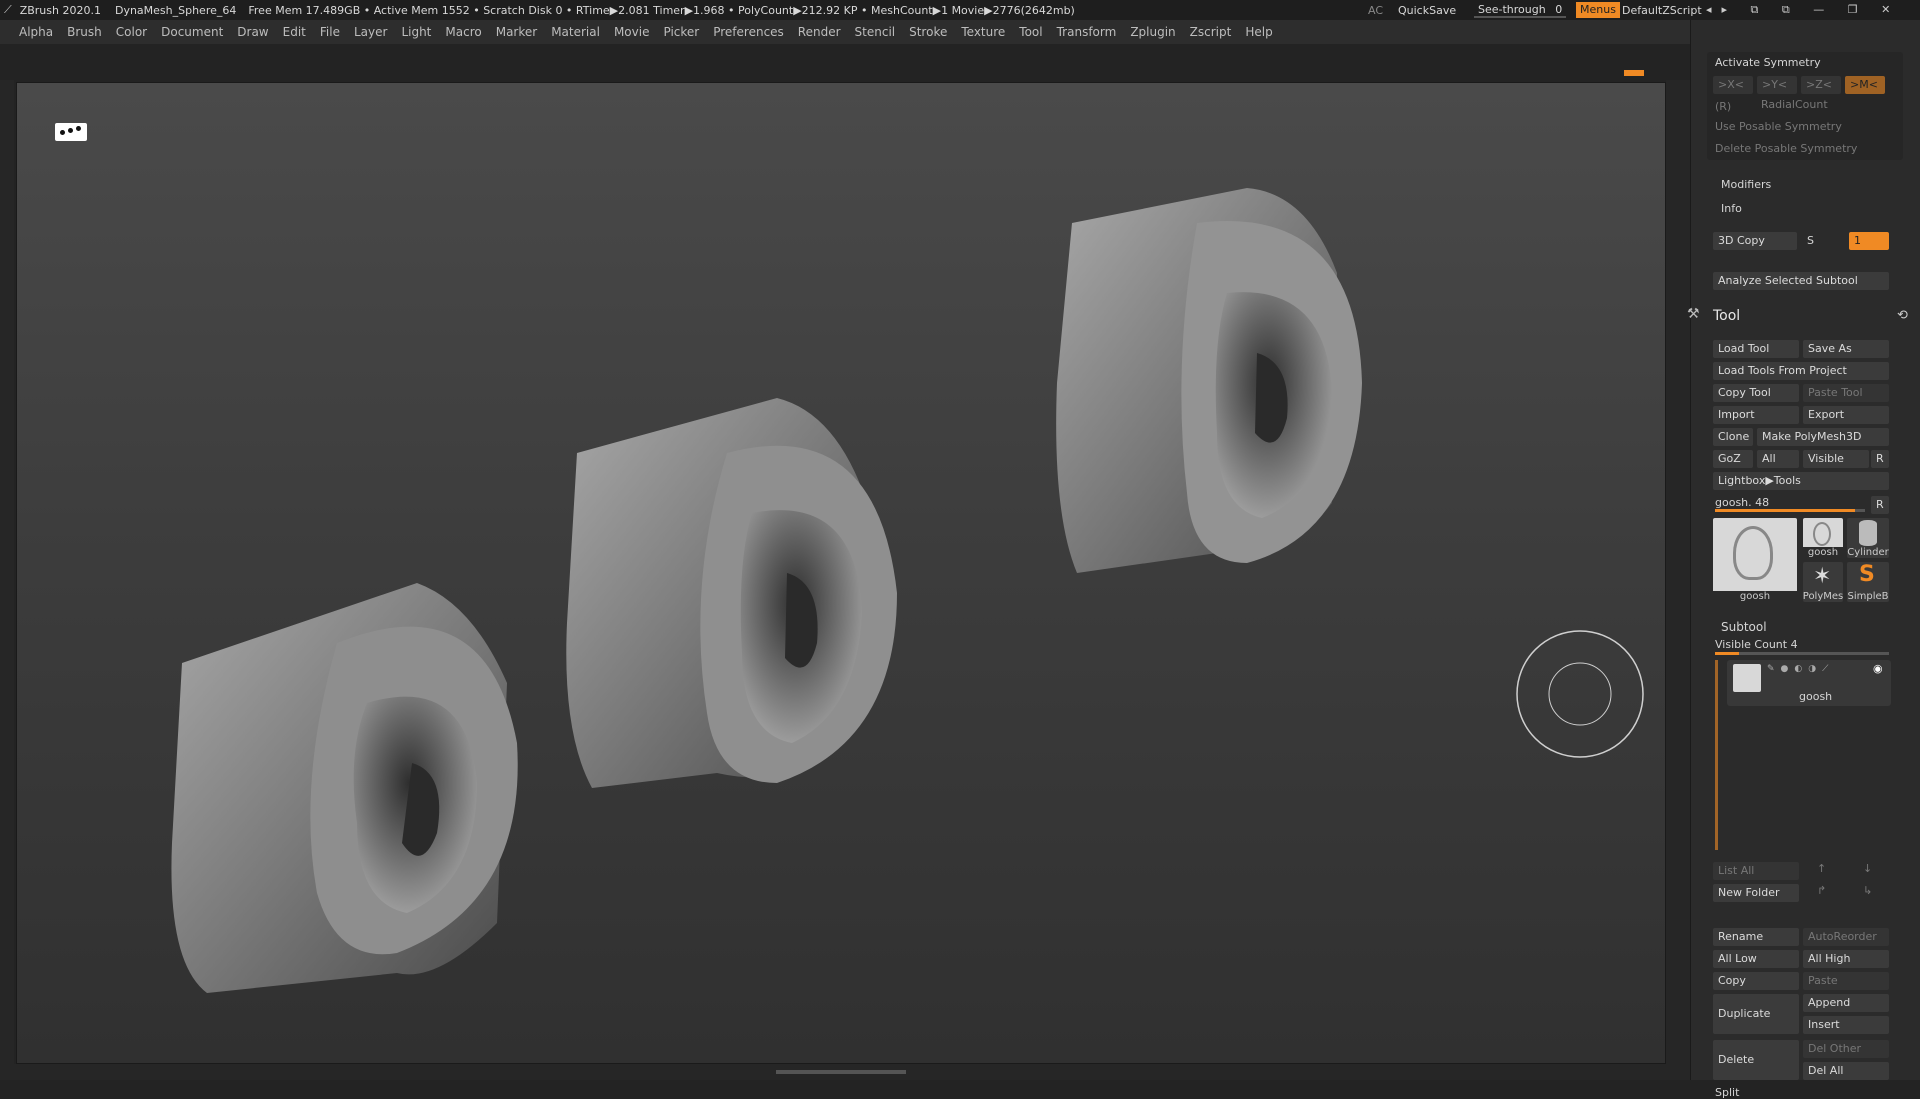  What do you see at coordinates (1836, 459) in the screenshot?
I see `goz-visible-button: Visible` at bounding box center [1836, 459].